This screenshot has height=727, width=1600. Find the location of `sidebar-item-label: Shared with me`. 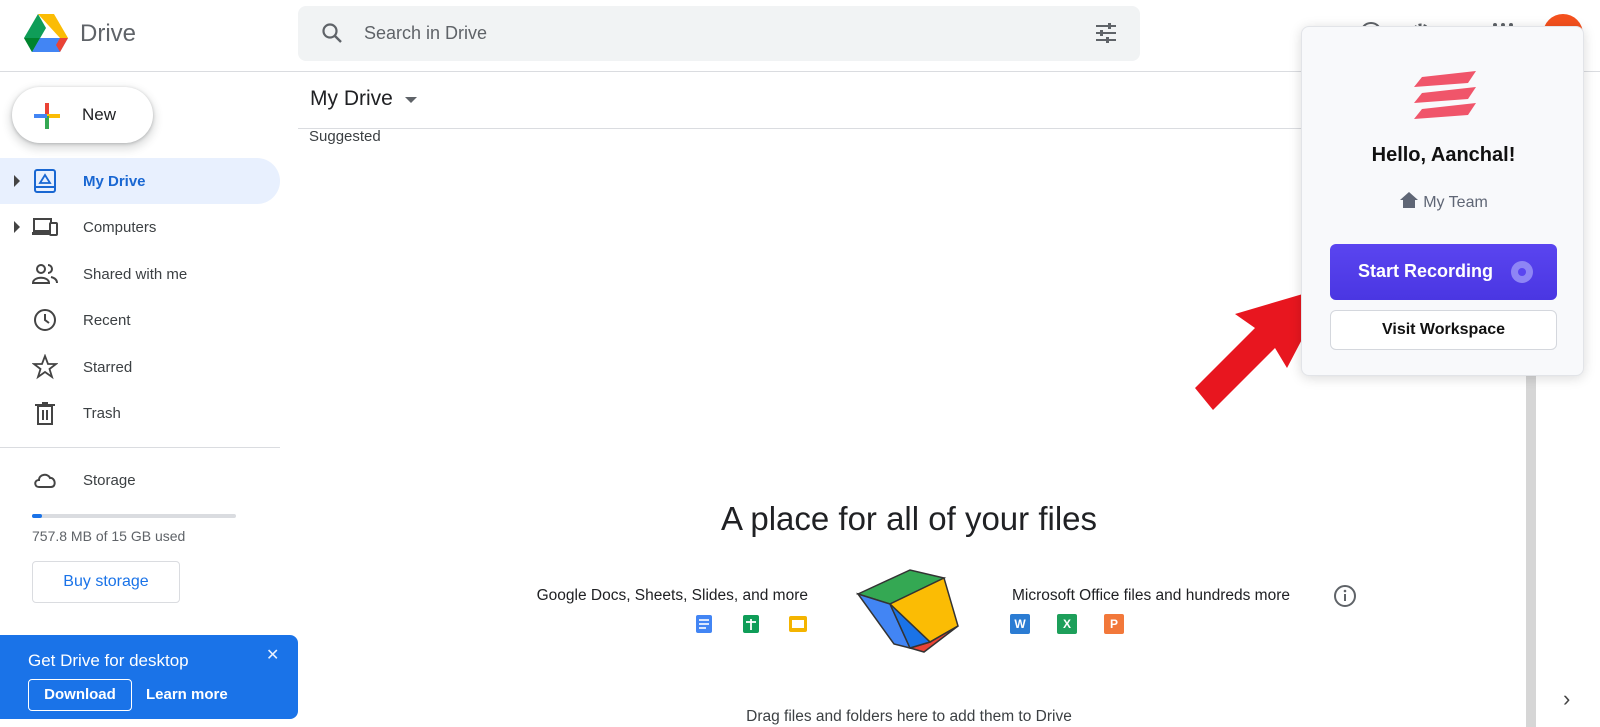

sidebar-item-label: Shared with me is located at coordinates (135, 274).